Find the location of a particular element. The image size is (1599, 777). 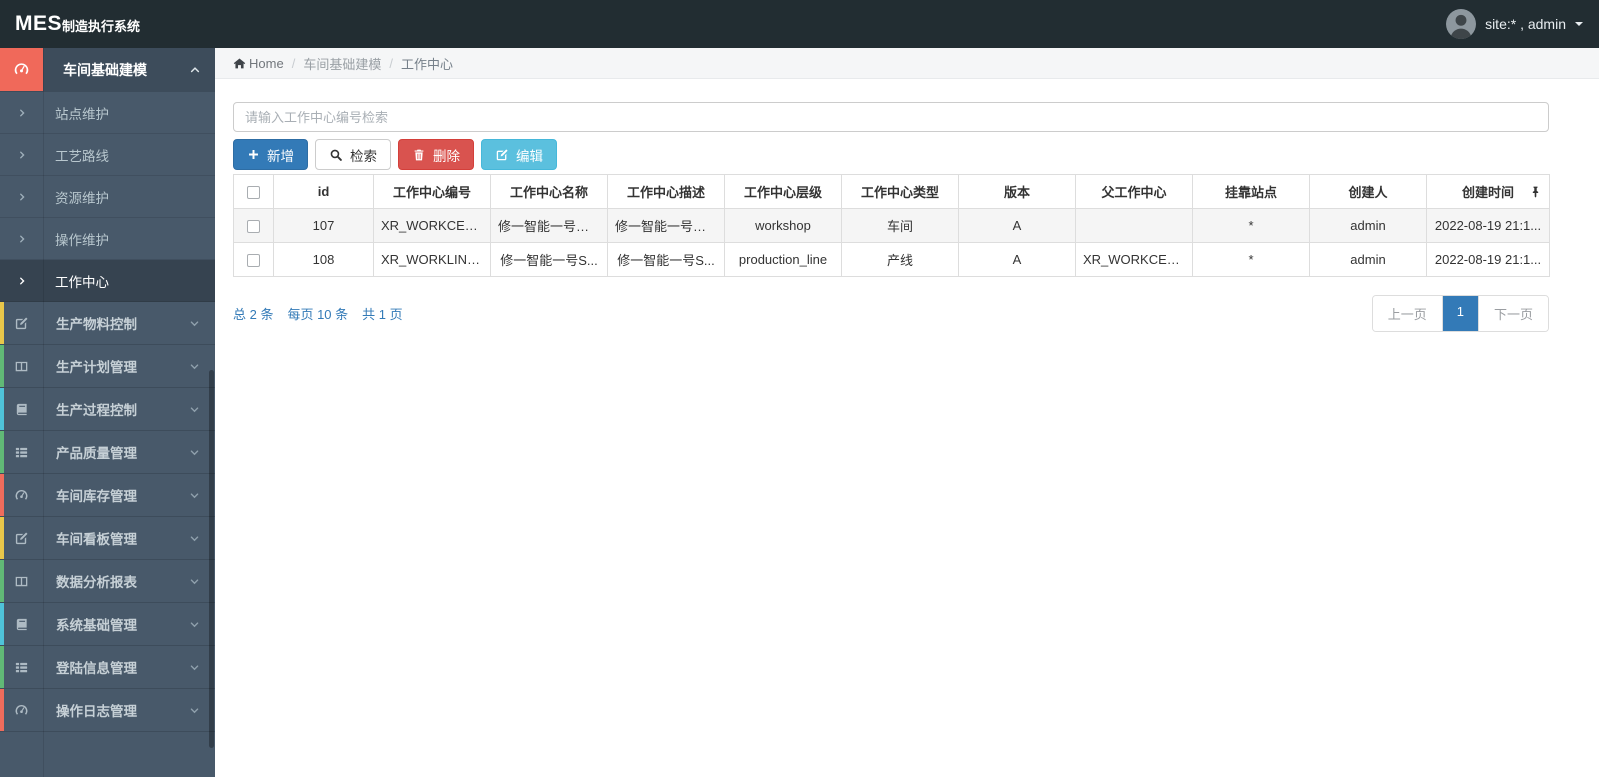

sidebar-section-kanban-management: 车间看板管理 is located at coordinates (107, 538).